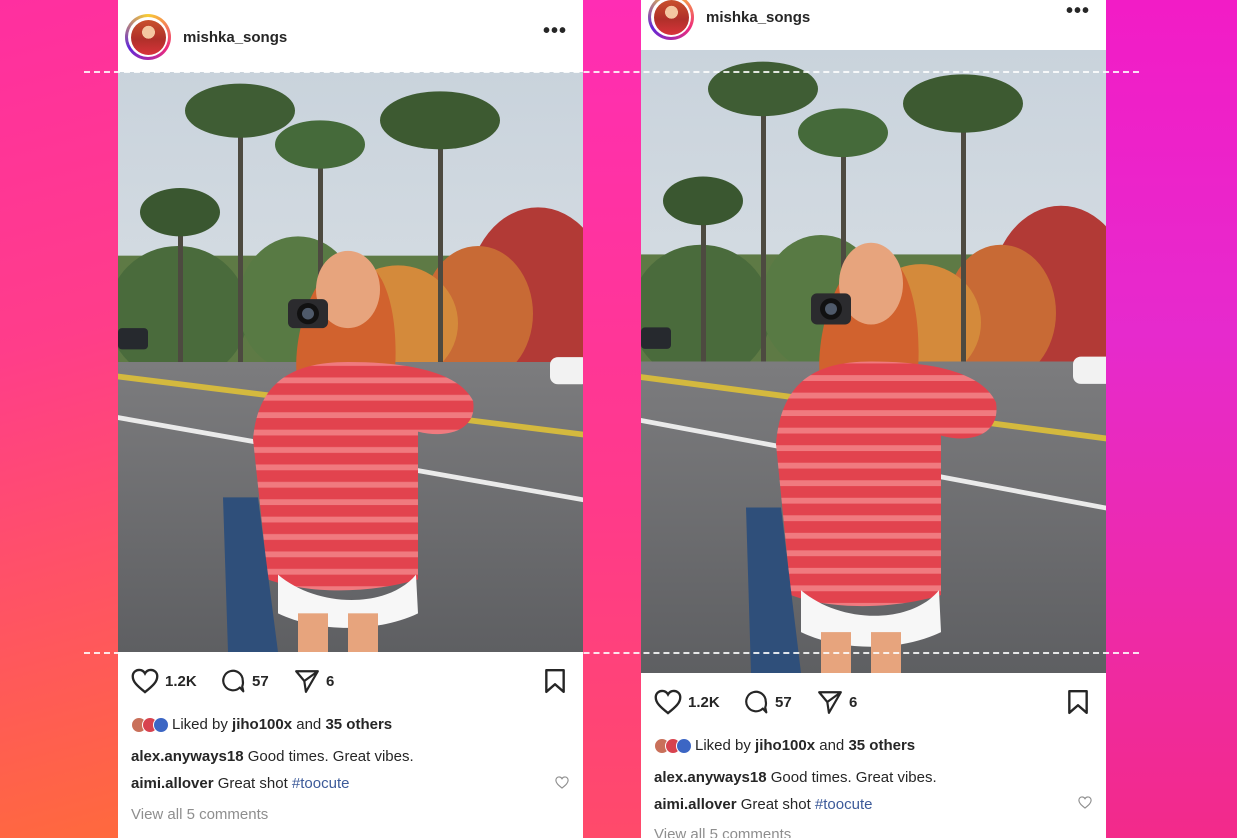  Describe the element at coordinates (1171, 419) in the screenshot. I see `background-strip-right` at that location.